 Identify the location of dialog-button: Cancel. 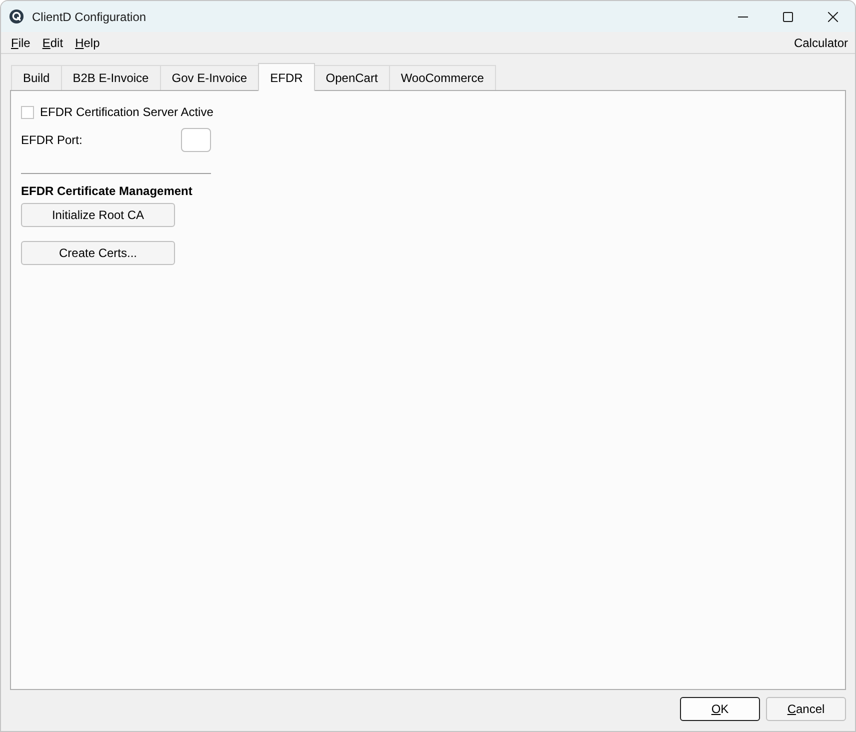
(806, 709).